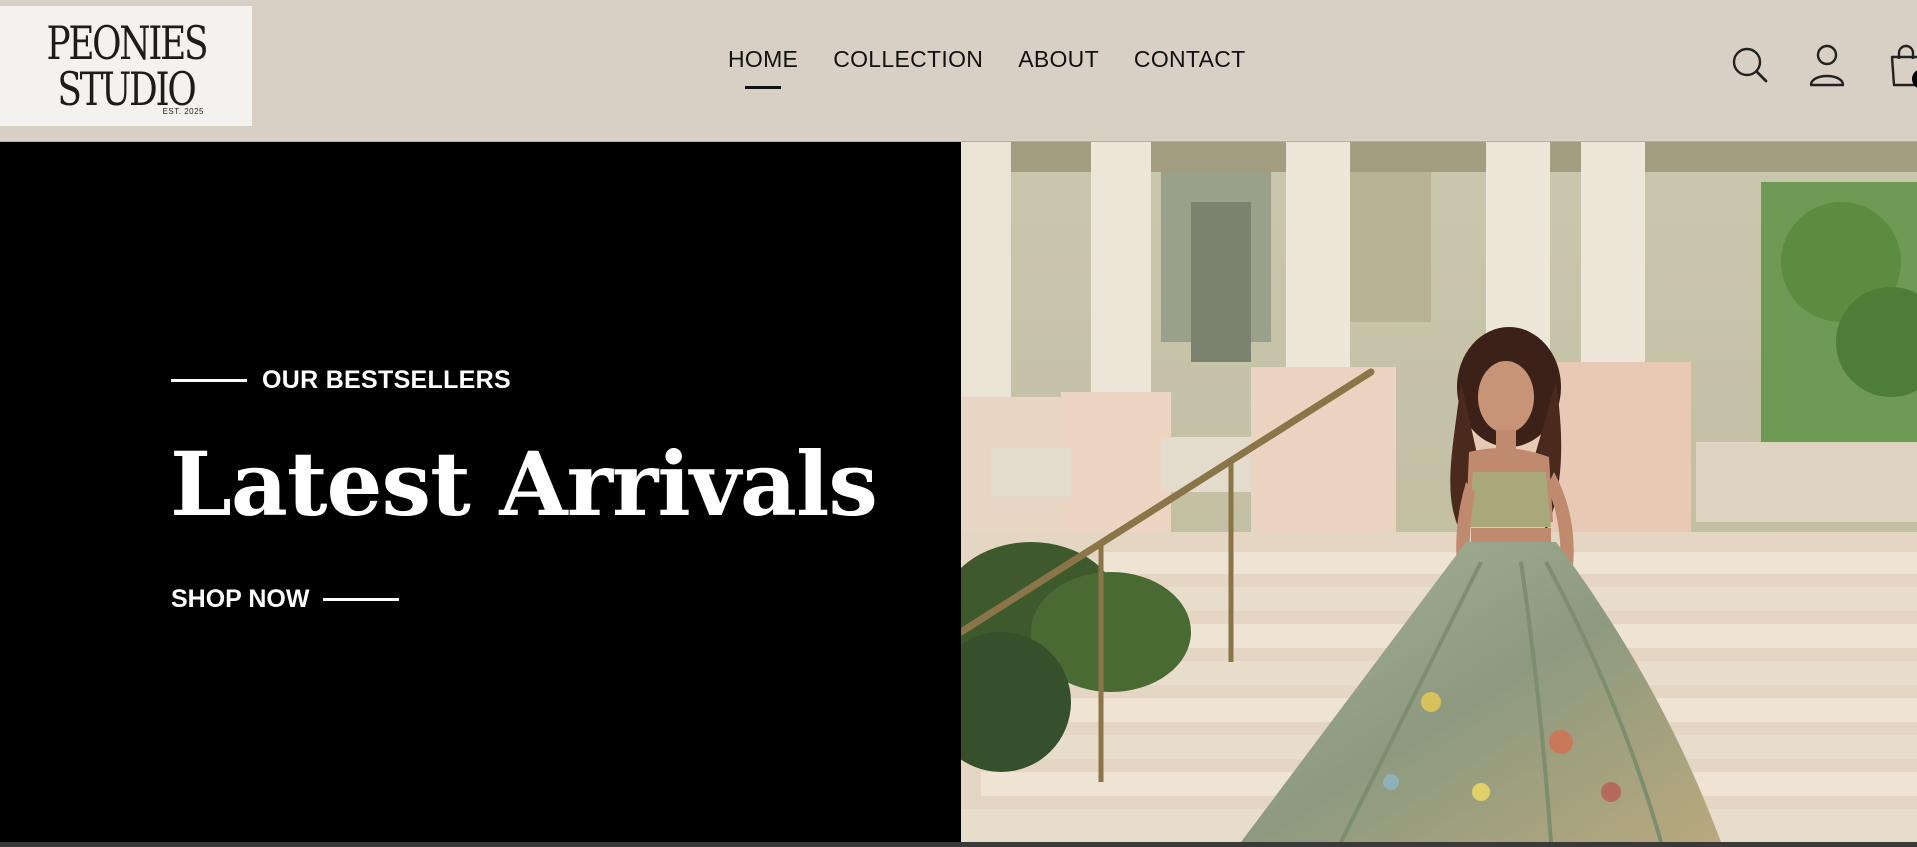 The width and height of the screenshot is (1917, 847). I want to click on nav-about: ABOUT, so click(1058, 59).